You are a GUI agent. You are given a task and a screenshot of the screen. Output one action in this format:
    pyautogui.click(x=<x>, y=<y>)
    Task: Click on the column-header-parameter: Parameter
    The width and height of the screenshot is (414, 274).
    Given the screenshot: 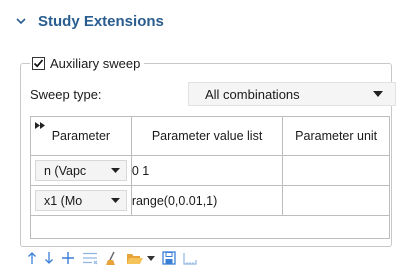 What is the action you would take?
    pyautogui.click(x=81, y=136)
    